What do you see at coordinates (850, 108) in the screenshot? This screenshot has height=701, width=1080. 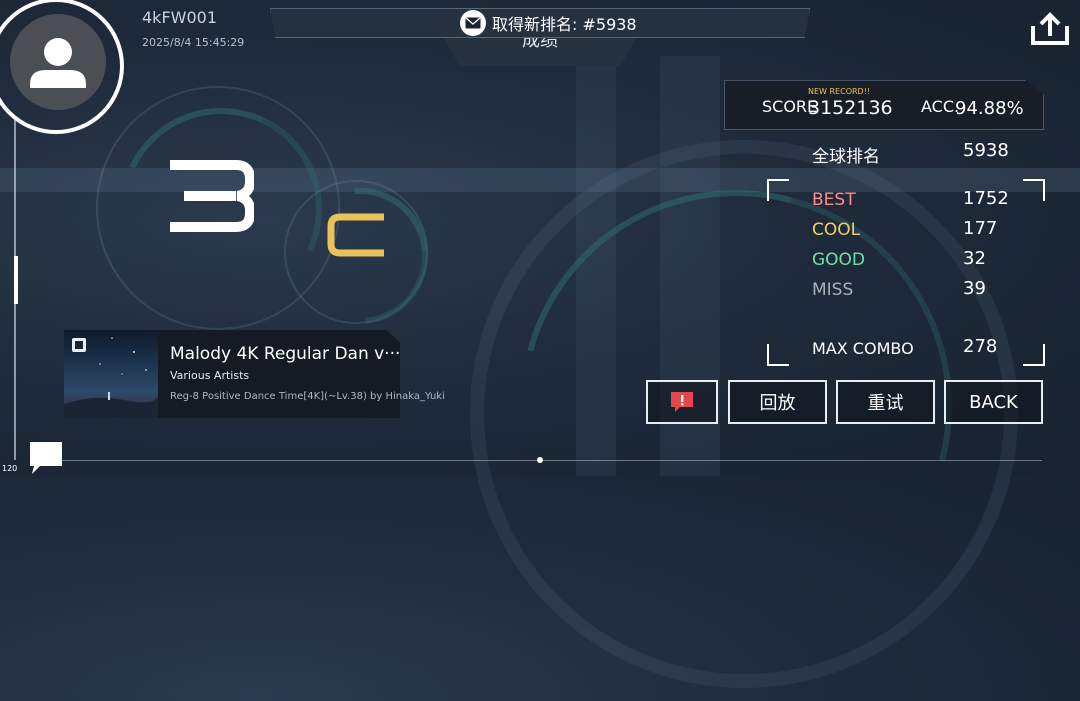 I see `score-value: 3152136` at bounding box center [850, 108].